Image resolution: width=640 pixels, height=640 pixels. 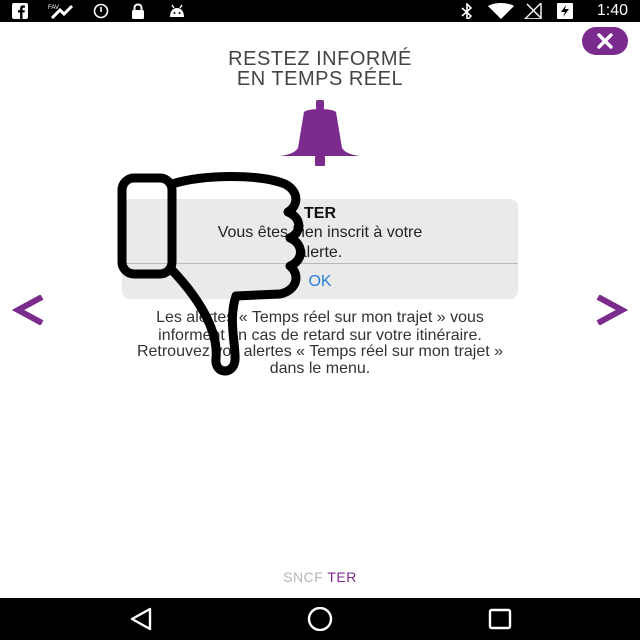 I want to click on page-title-line2: EN TEMPS RÉEL, so click(x=320, y=79).